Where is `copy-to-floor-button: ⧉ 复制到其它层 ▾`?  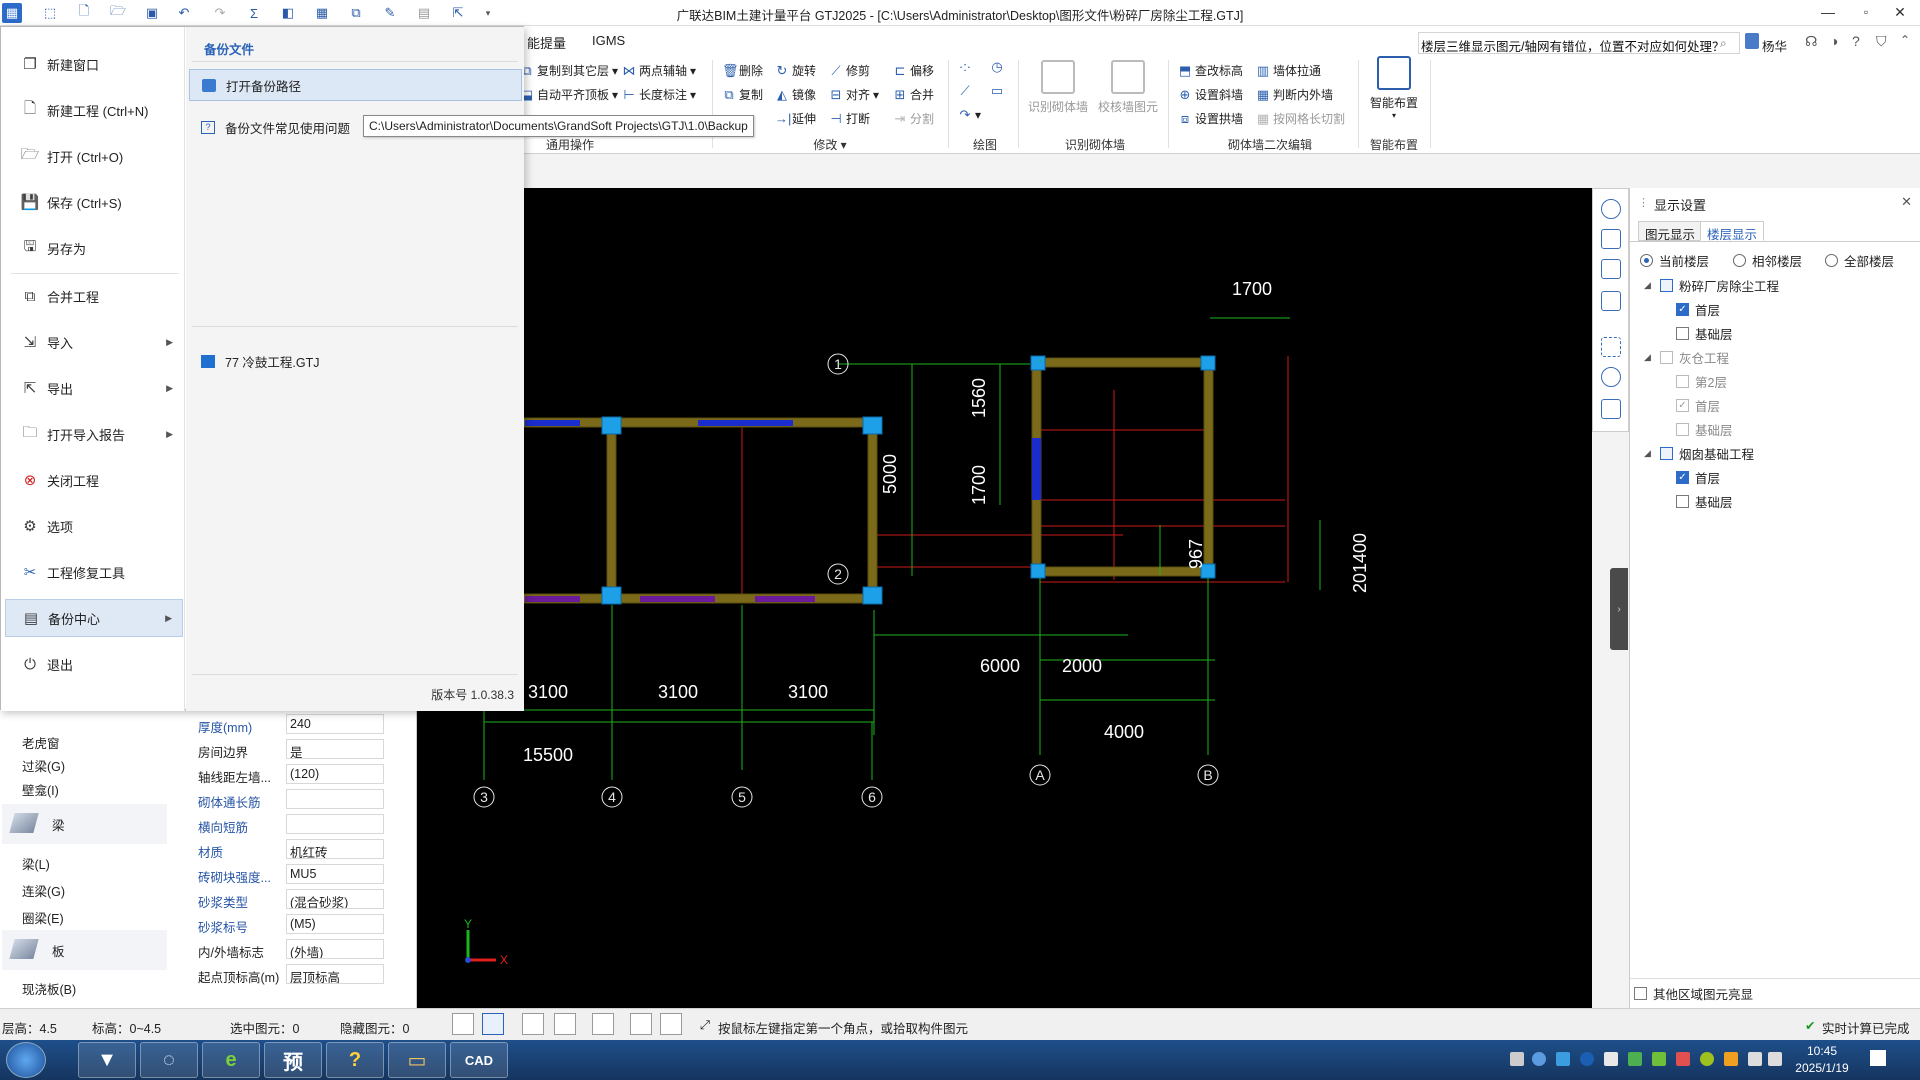 copy-to-floor-button: ⧉ 复制到其它层 ▾ is located at coordinates (569, 70).